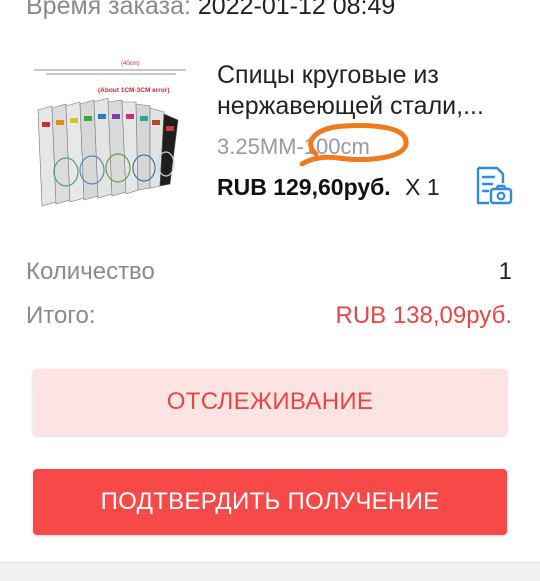 The height and width of the screenshot is (581, 540). What do you see at coordinates (130, 64) in the screenshot?
I see `image-caption-top: (40cm)` at bounding box center [130, 64].